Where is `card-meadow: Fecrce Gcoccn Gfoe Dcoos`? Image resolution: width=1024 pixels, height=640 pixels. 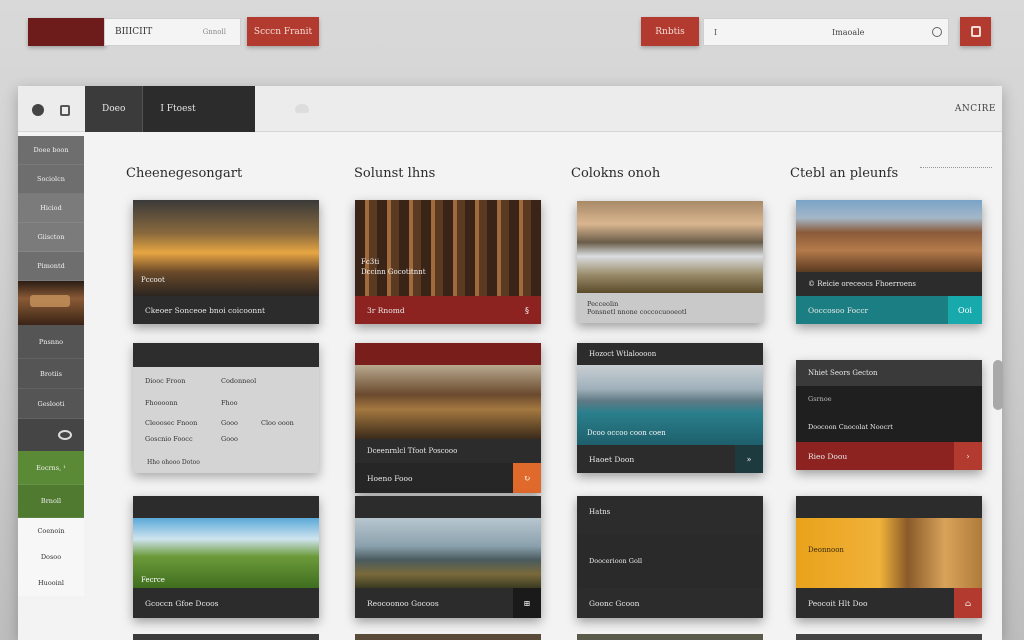 card-meadow: Fecrce Gcoccn Gfoe Dcoos is located at coordinates (226, 557).